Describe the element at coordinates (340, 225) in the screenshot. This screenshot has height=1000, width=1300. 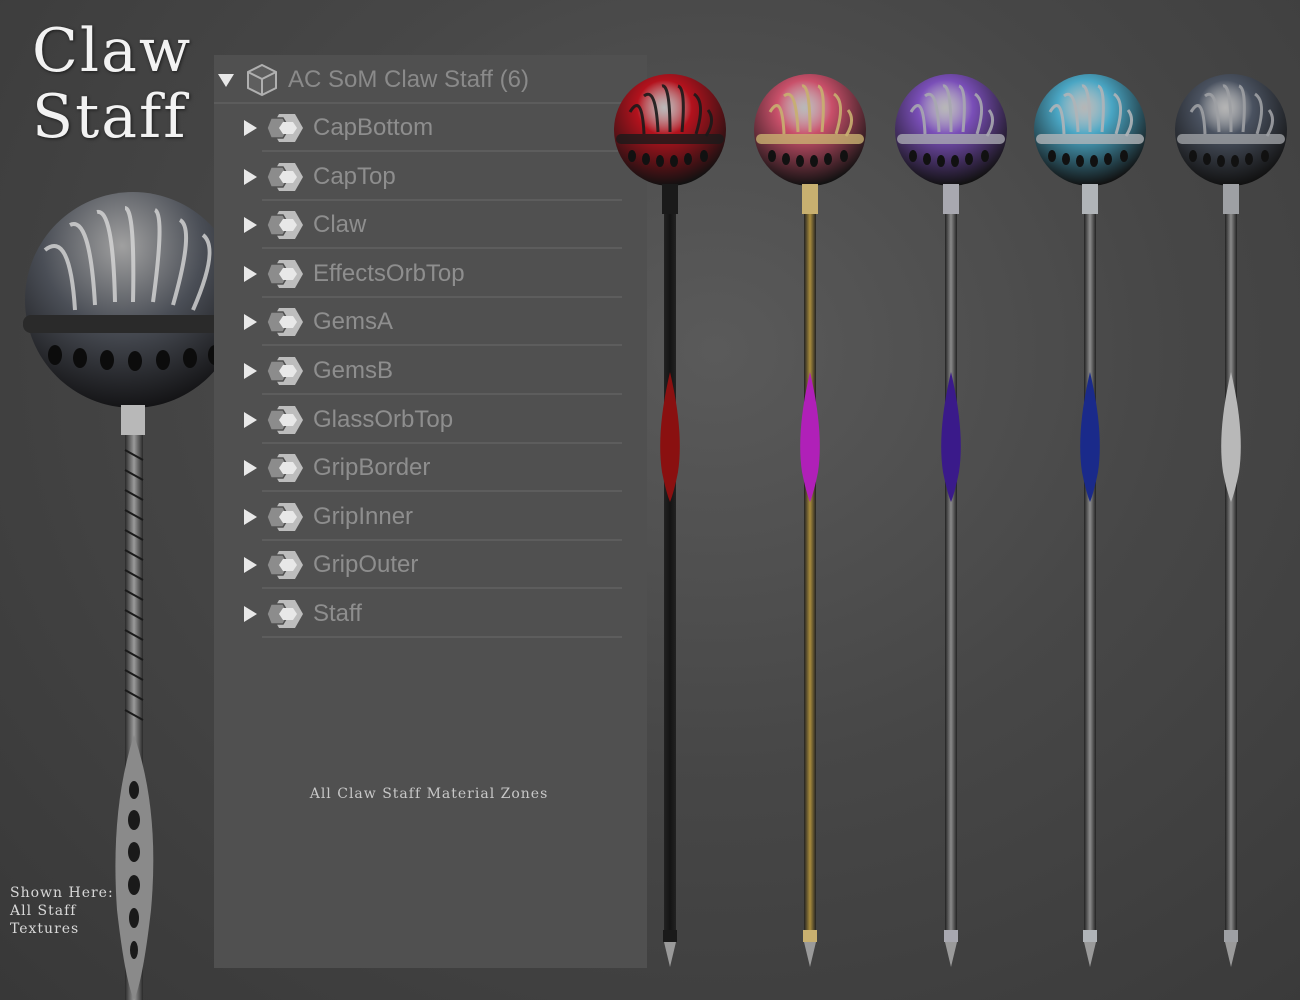
I see `tree-item-label: Claw` at that location.